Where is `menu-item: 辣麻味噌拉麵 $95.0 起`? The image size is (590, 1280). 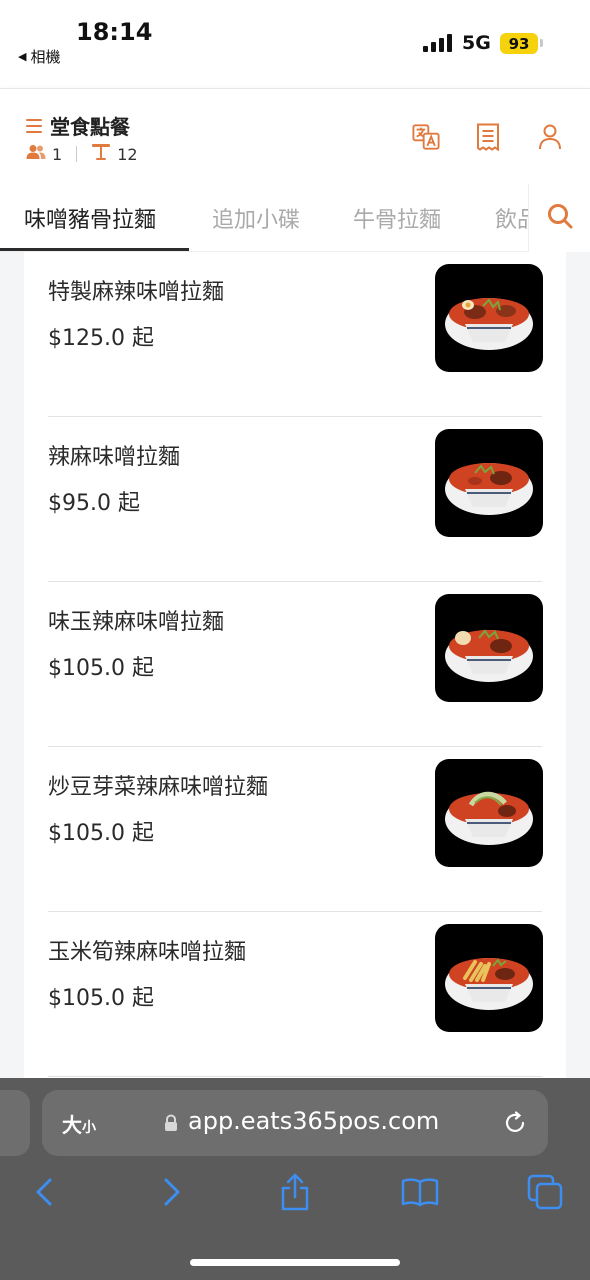
menu-item: 辣麻味噌拉麵 $95.0 起 is located at coordinates (295, 499).